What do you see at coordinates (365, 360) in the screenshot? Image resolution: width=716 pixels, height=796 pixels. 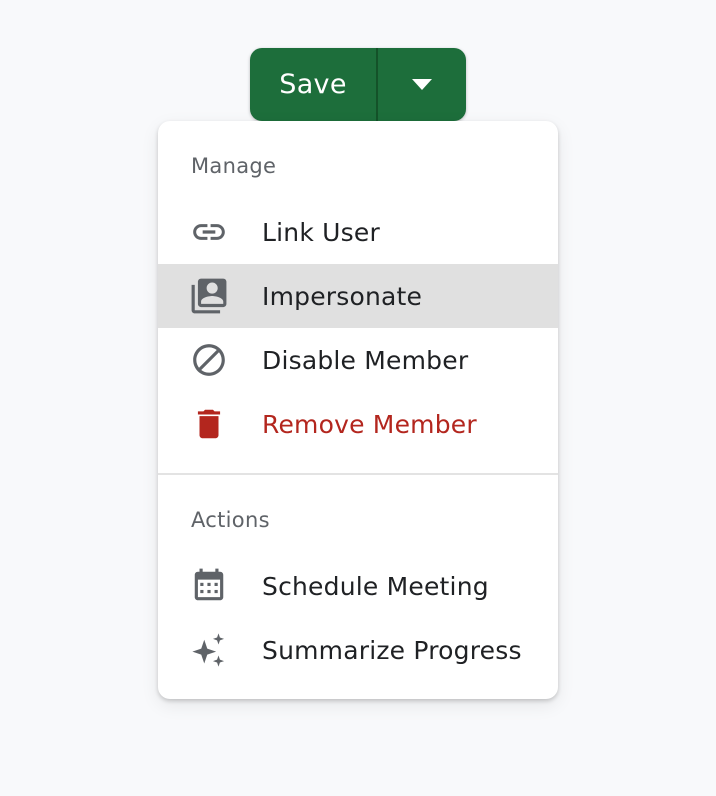 I see `menu-item-label: Disable Member` at bounding box center [365, 360].